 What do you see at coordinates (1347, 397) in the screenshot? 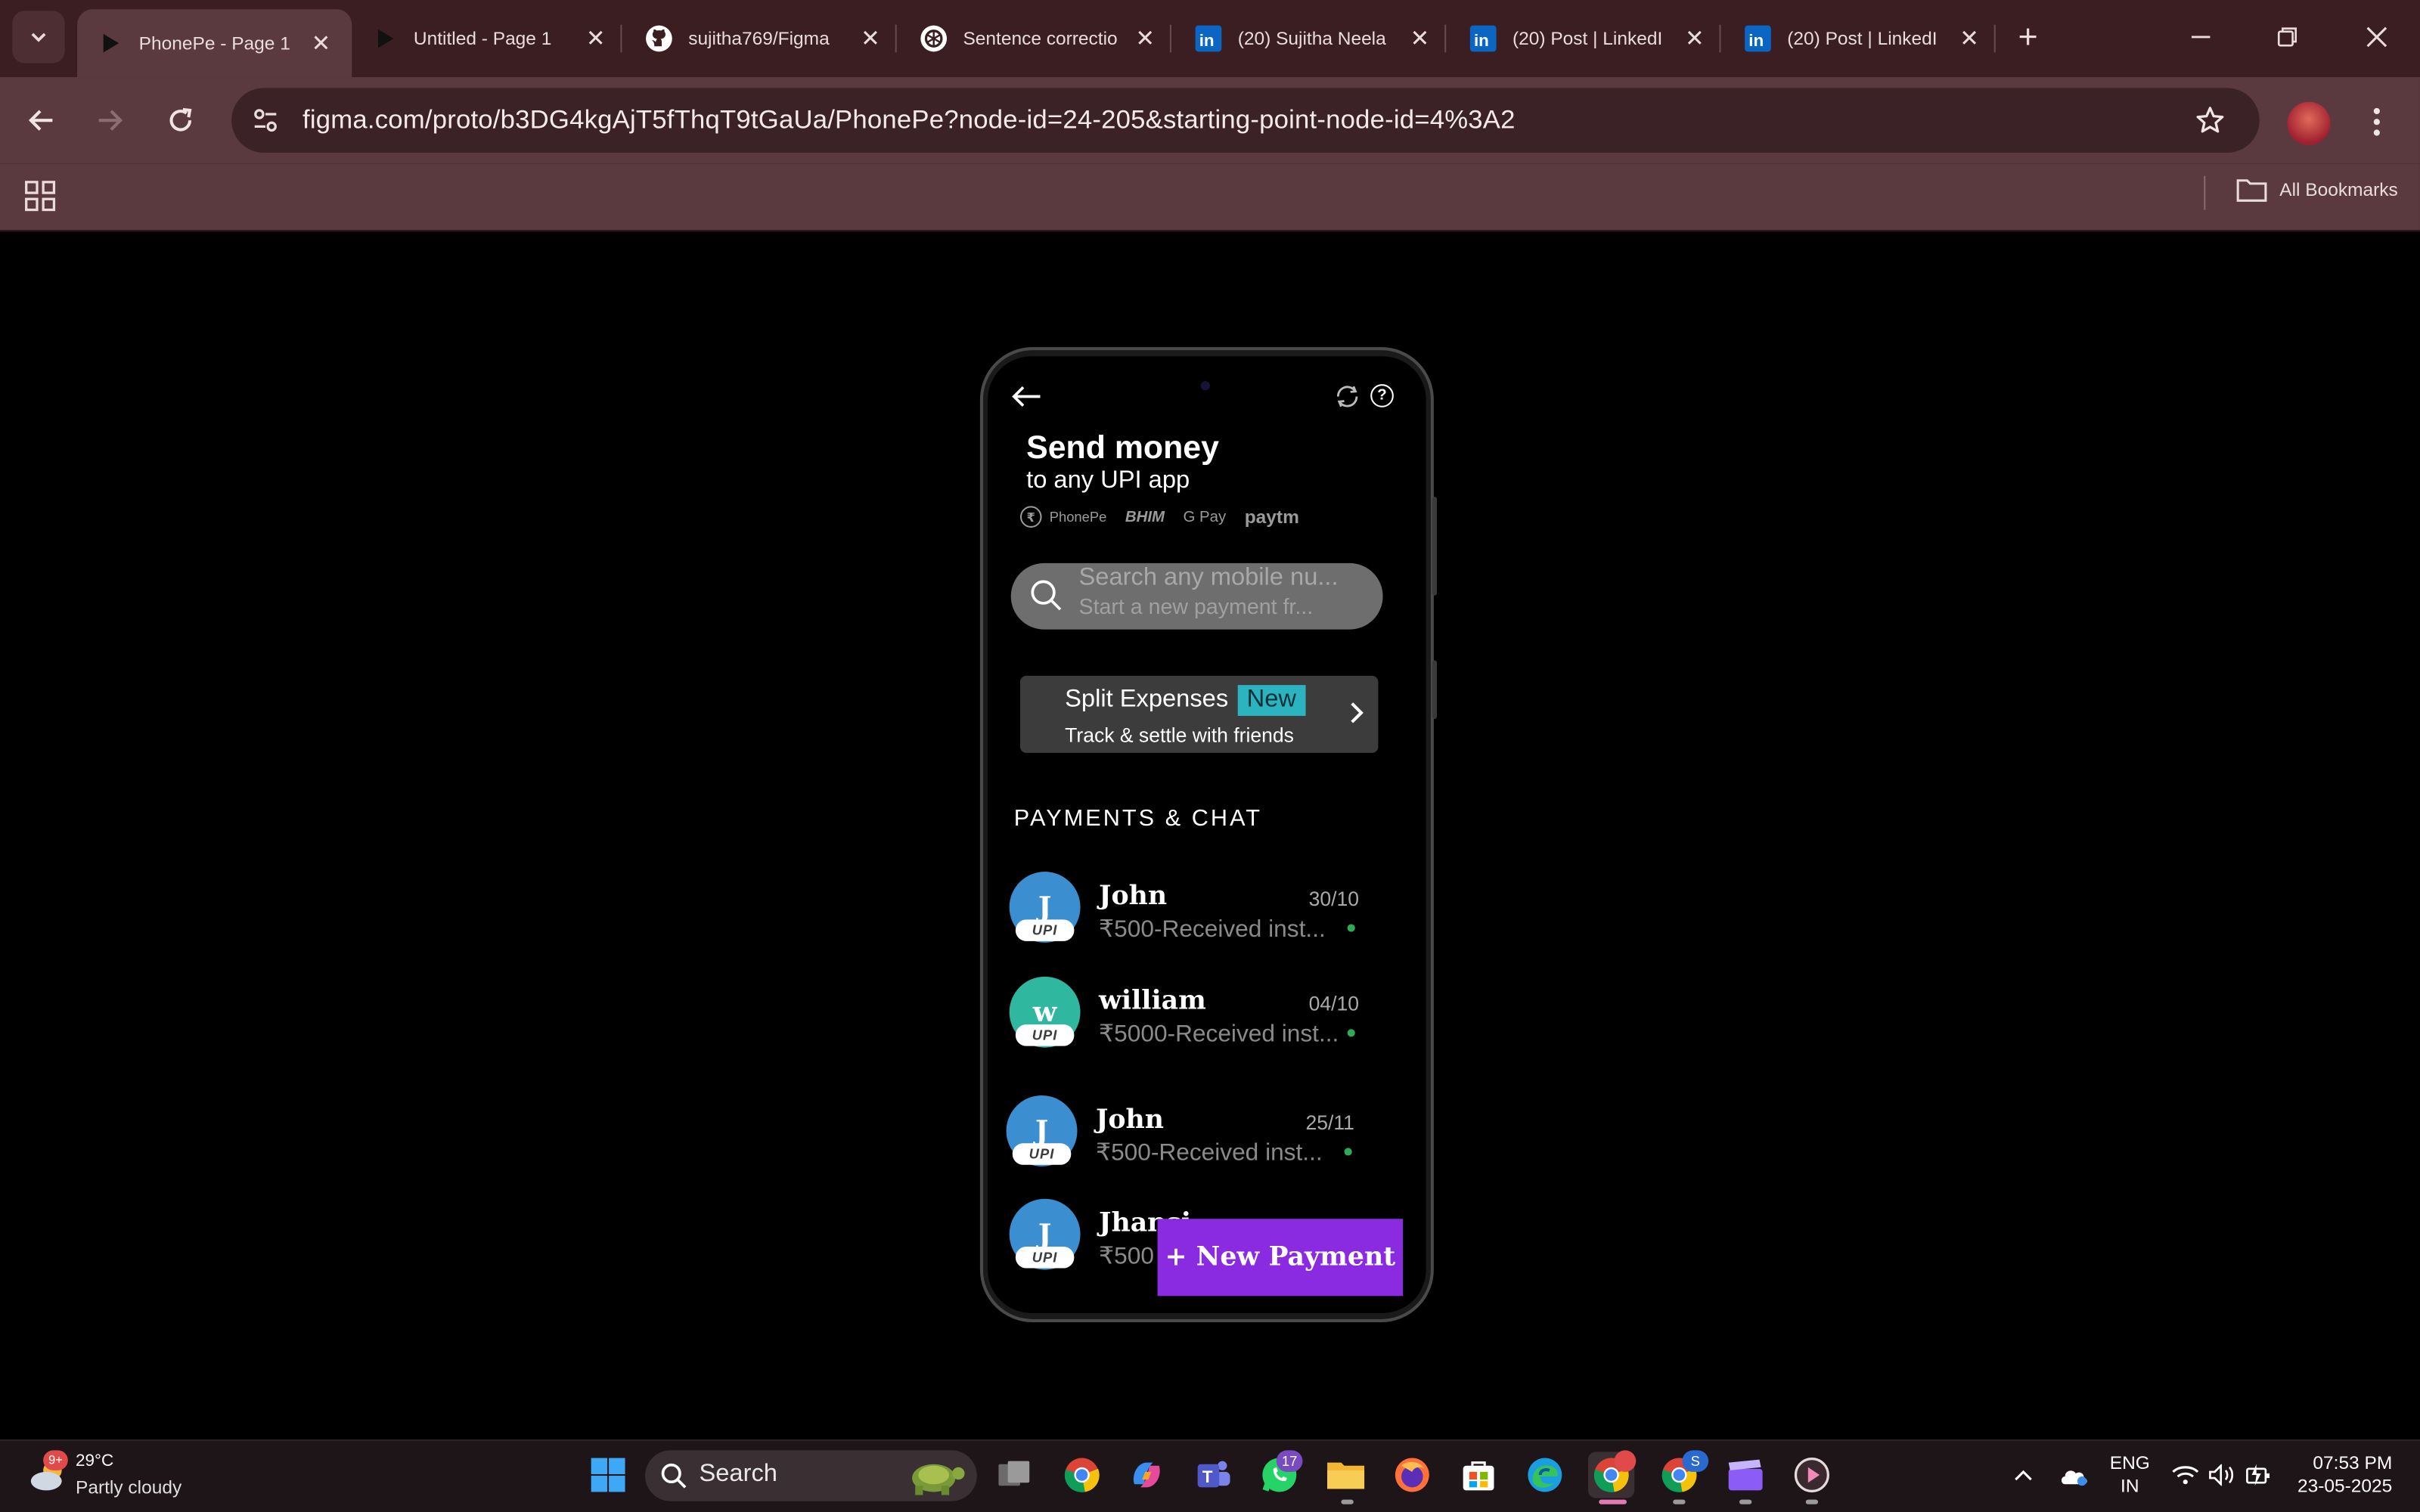
I see `refresh-icon` at bounding box center [1347, 397].